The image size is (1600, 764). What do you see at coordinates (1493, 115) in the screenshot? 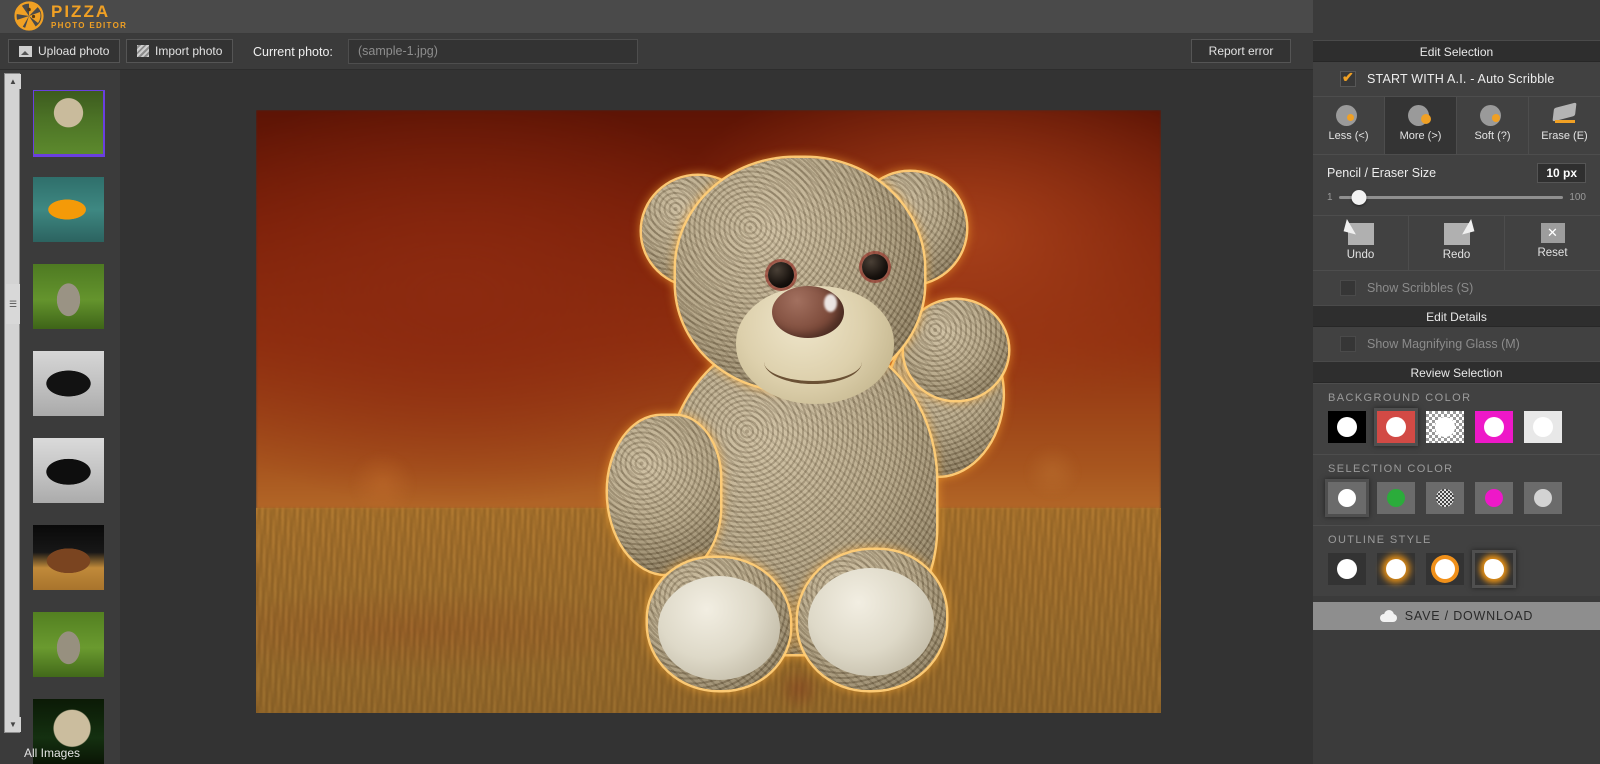
I see `pencil-soft-icon` at bounding box center [1493, 115].